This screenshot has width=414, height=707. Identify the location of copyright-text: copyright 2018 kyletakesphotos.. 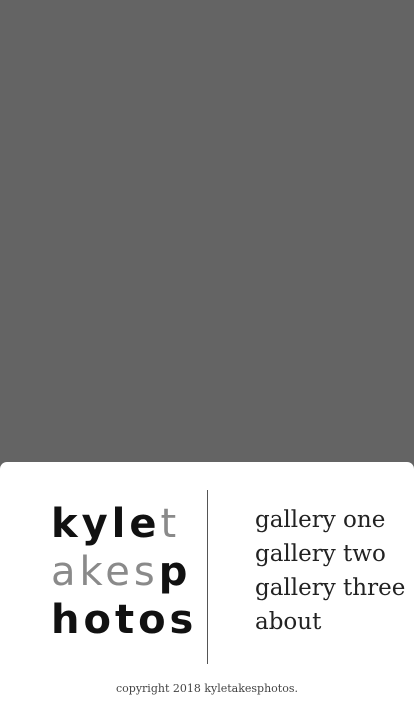
(207, 688).